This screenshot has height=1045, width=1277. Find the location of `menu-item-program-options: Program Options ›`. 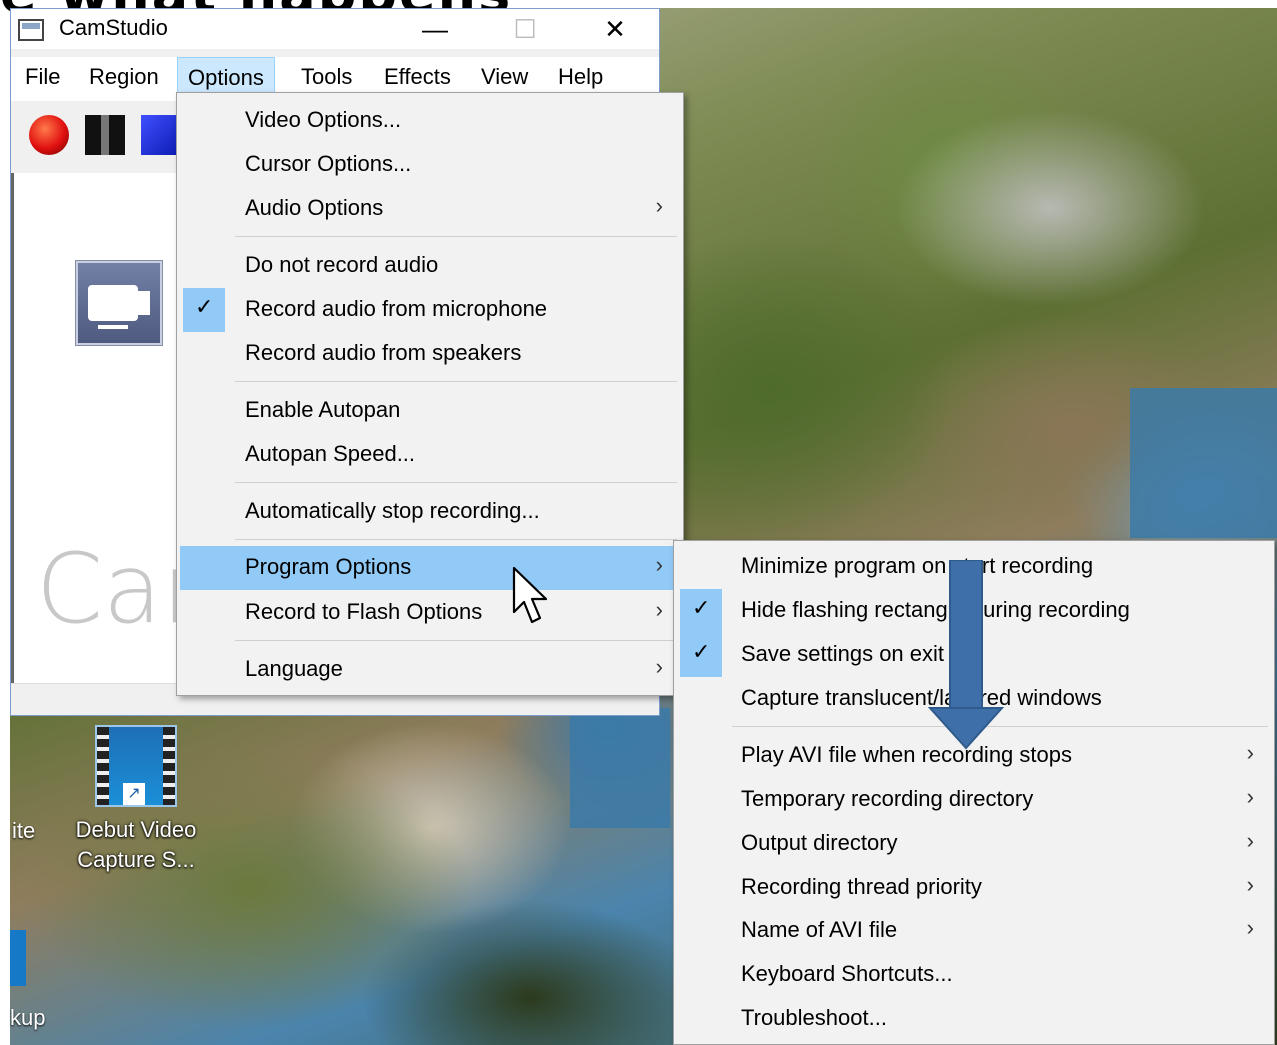

menu-item-program-options: Program Options › is located at coordinates (430, 568).